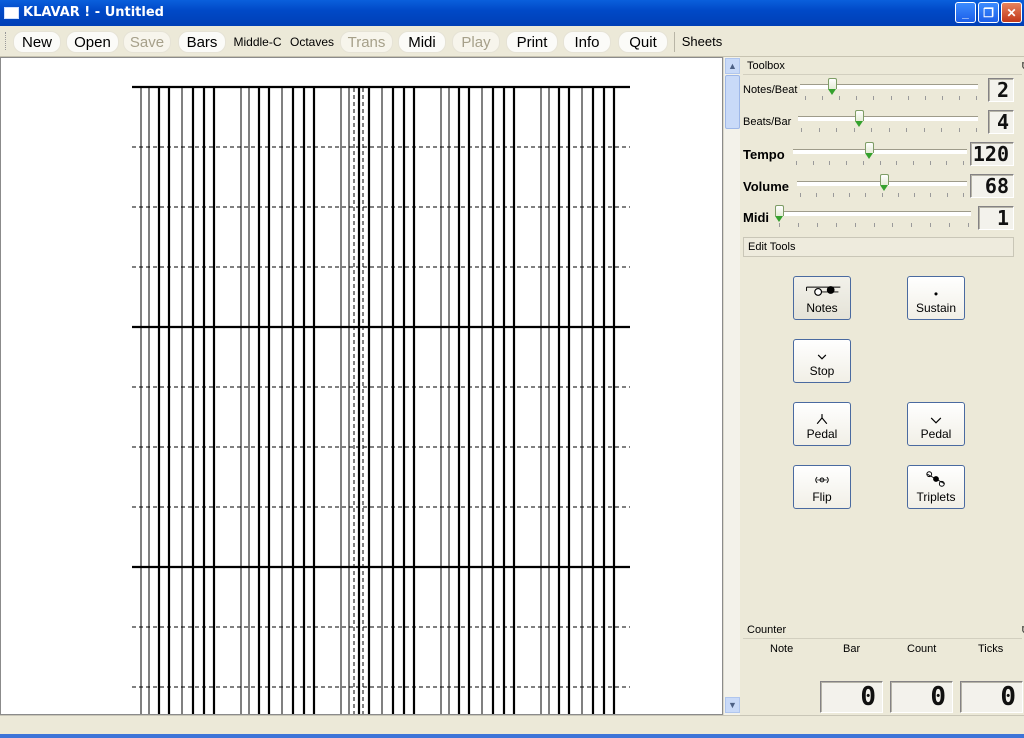  I want to click on close-button: ✕, so click(1011, 12).